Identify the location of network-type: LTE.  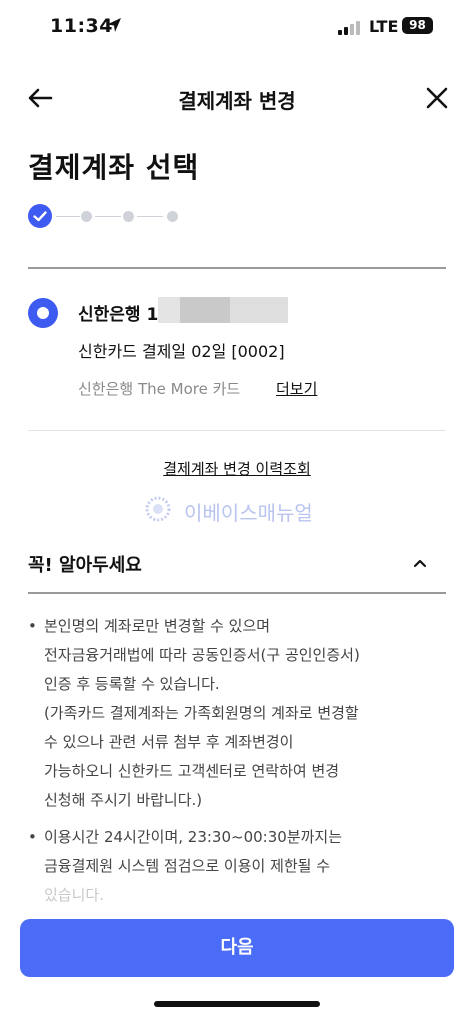
(384, 26).